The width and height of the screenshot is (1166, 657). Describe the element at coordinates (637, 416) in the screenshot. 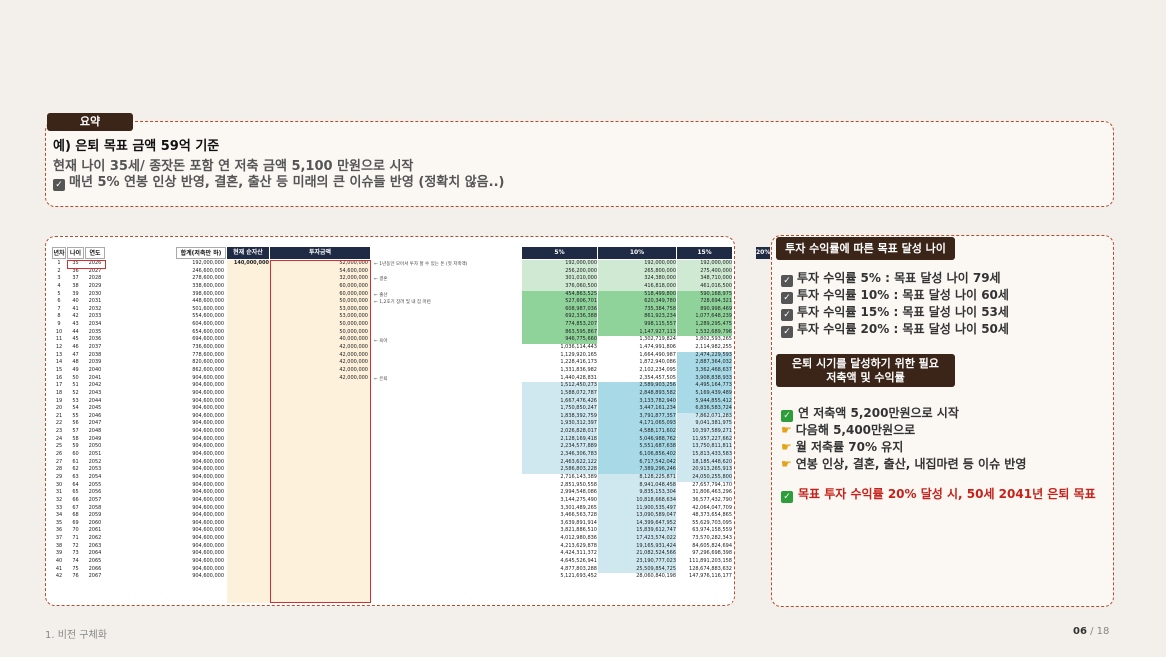

I see `rate-10pct-cell: 3,791,877,357` at that location.